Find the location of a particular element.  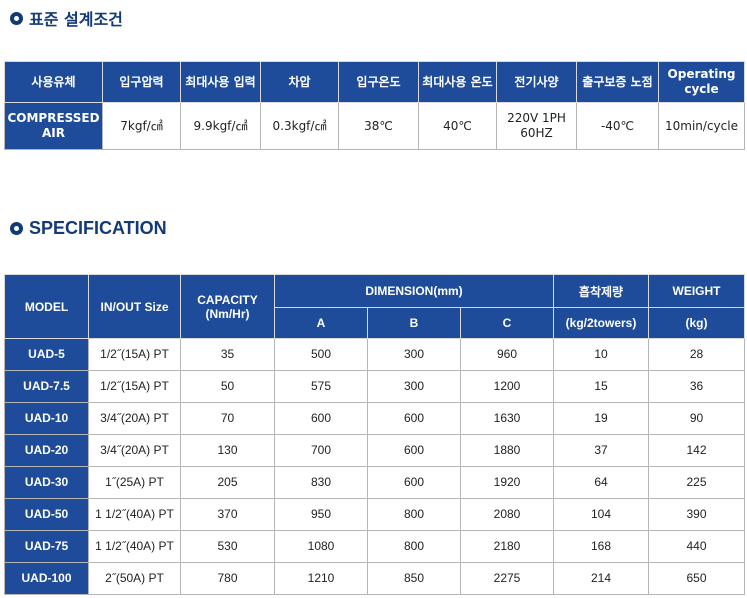

cell-weight: 28 is located at coordinates (696, 354).